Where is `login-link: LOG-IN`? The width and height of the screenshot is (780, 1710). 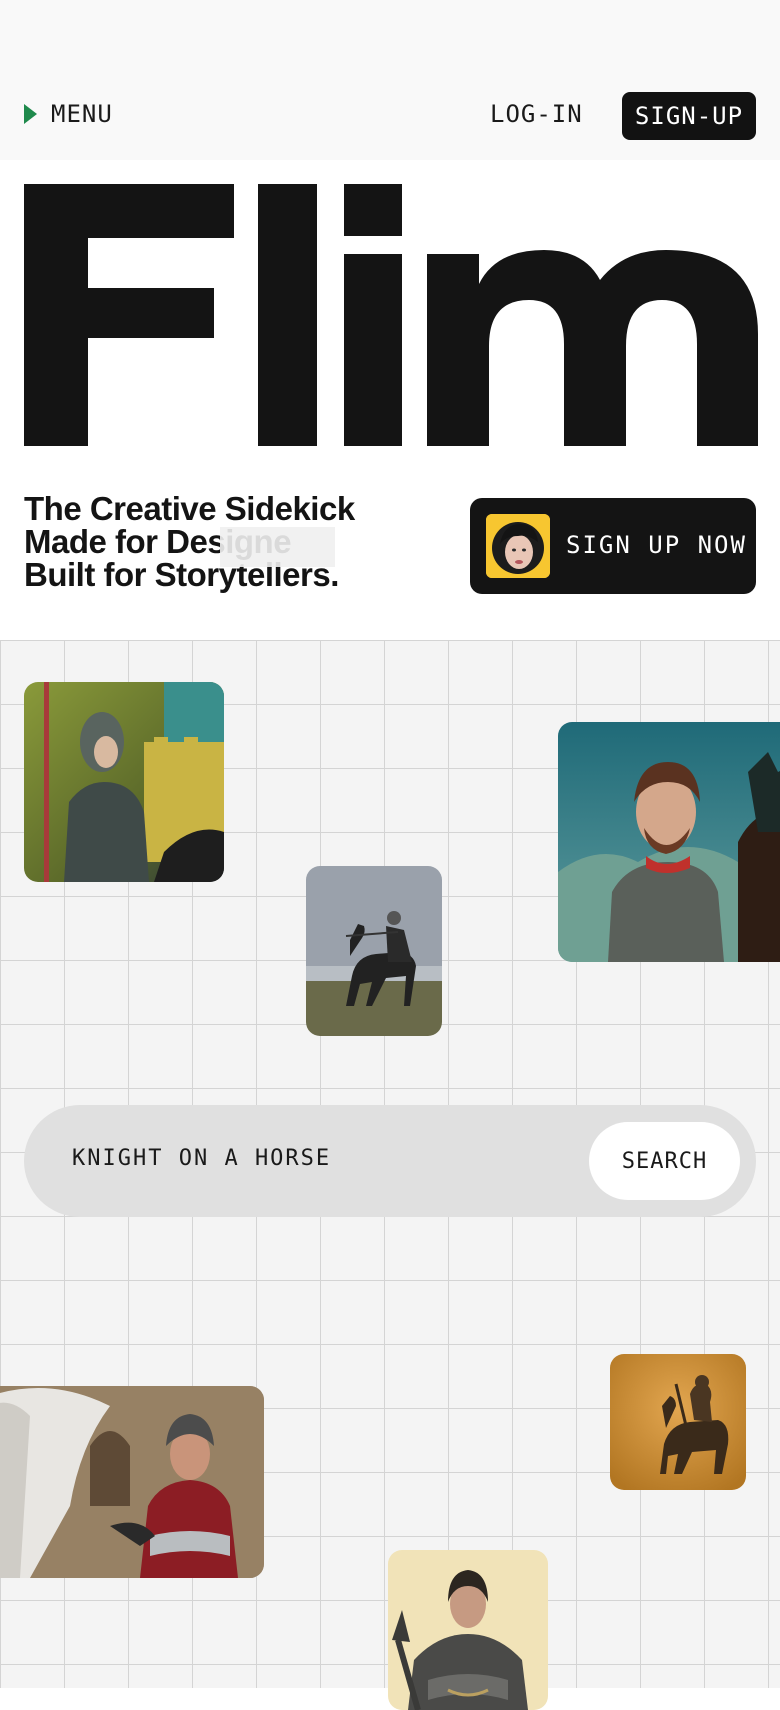
login-link: LOG-IN is located at coordinates (536, 114).